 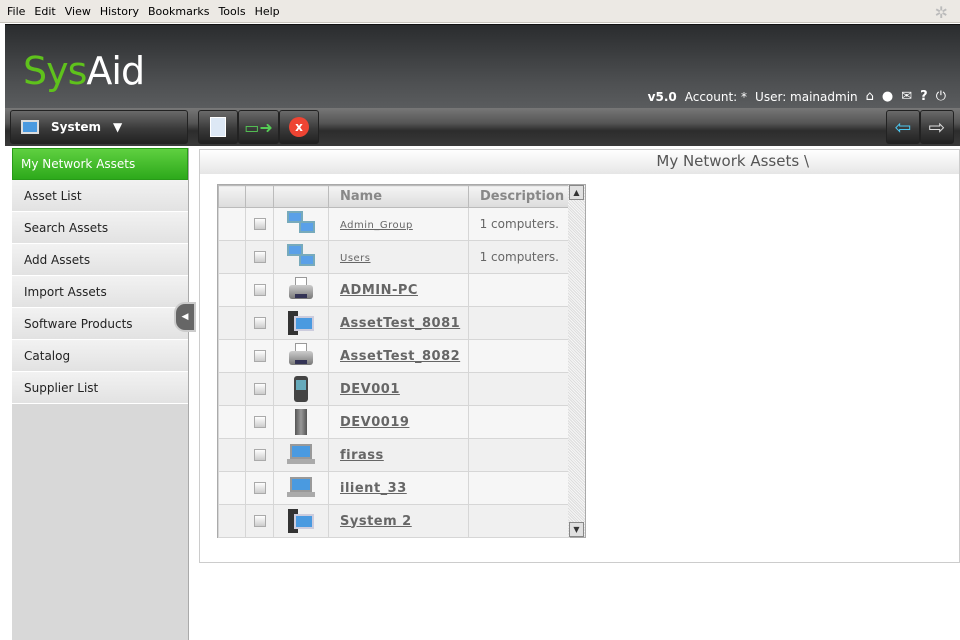 I want to click on table-row: ADMIN-PC, so click(x=394, y=290).